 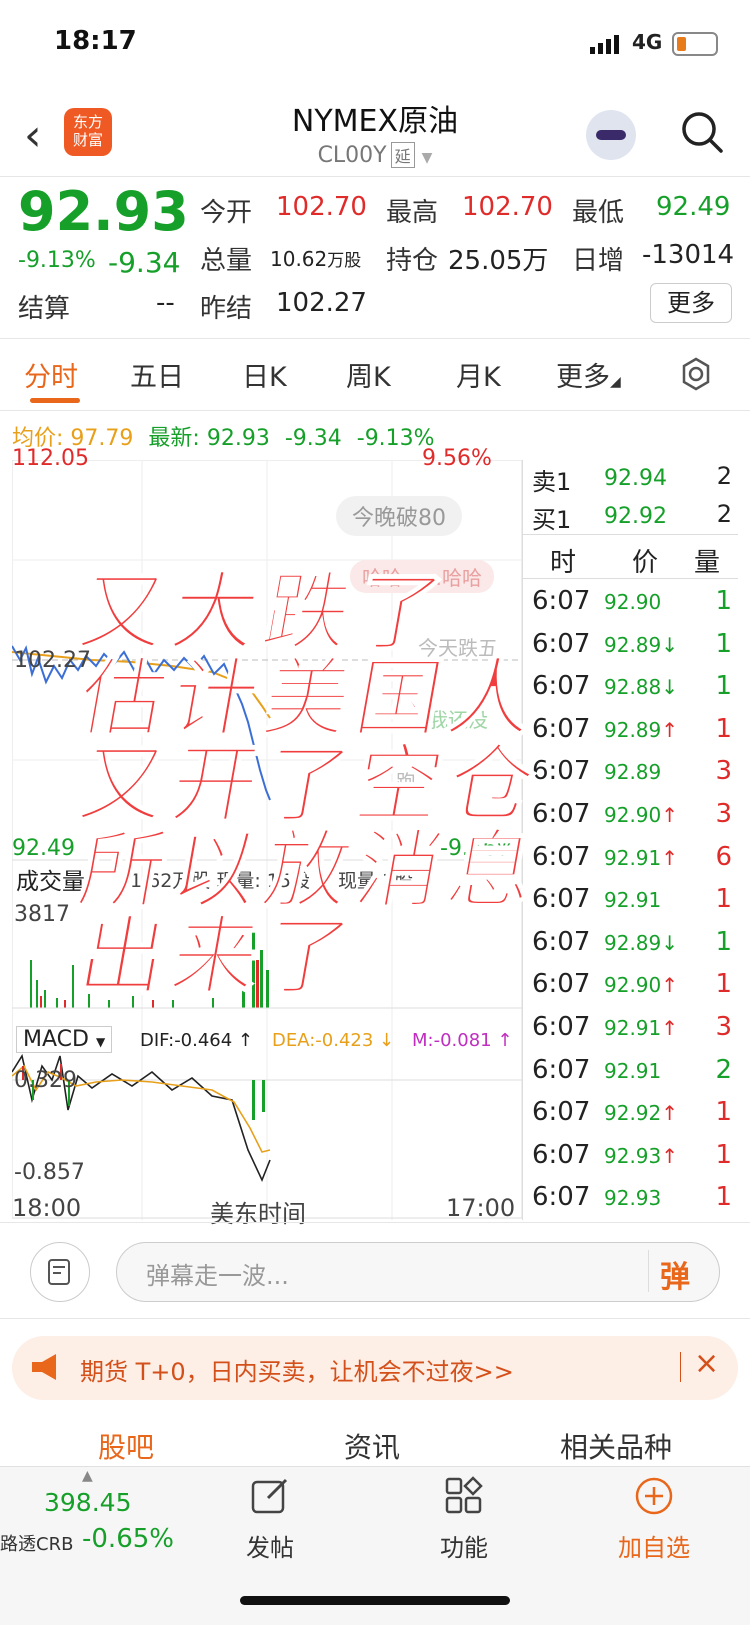 What do you see at coordinates (647, 42) in the screenshot?
I see `network-label: 4G` at bounding box center [647, 42].